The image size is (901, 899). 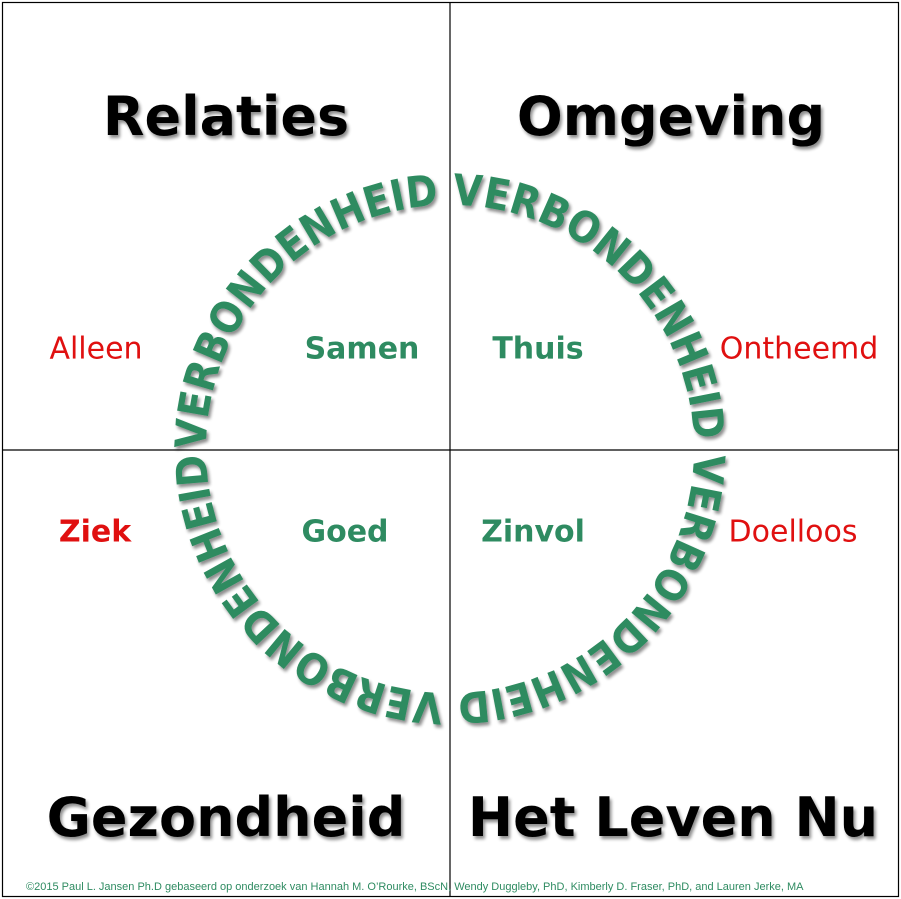 I want to click on title-omgeving: Omgeving, so click(x=671, y=116).